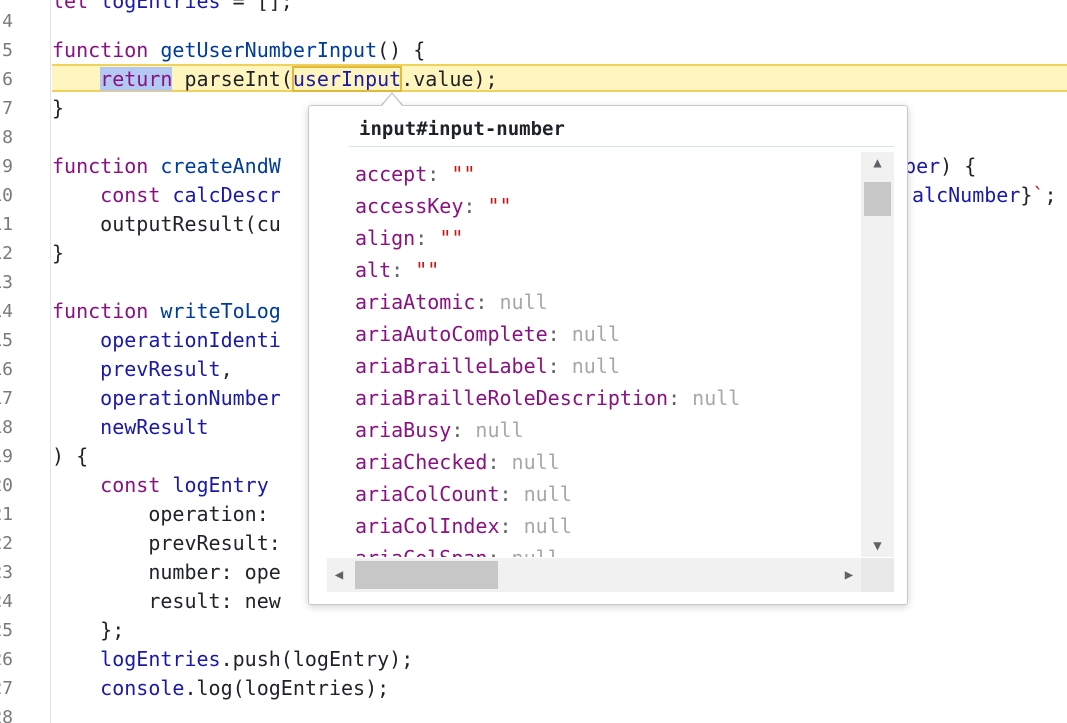 The width and height of the screenshot is (1067, 723). Describe the element at coordinates (392, 100) in the screenshot. I see `popover-arrow-fill` at that location.